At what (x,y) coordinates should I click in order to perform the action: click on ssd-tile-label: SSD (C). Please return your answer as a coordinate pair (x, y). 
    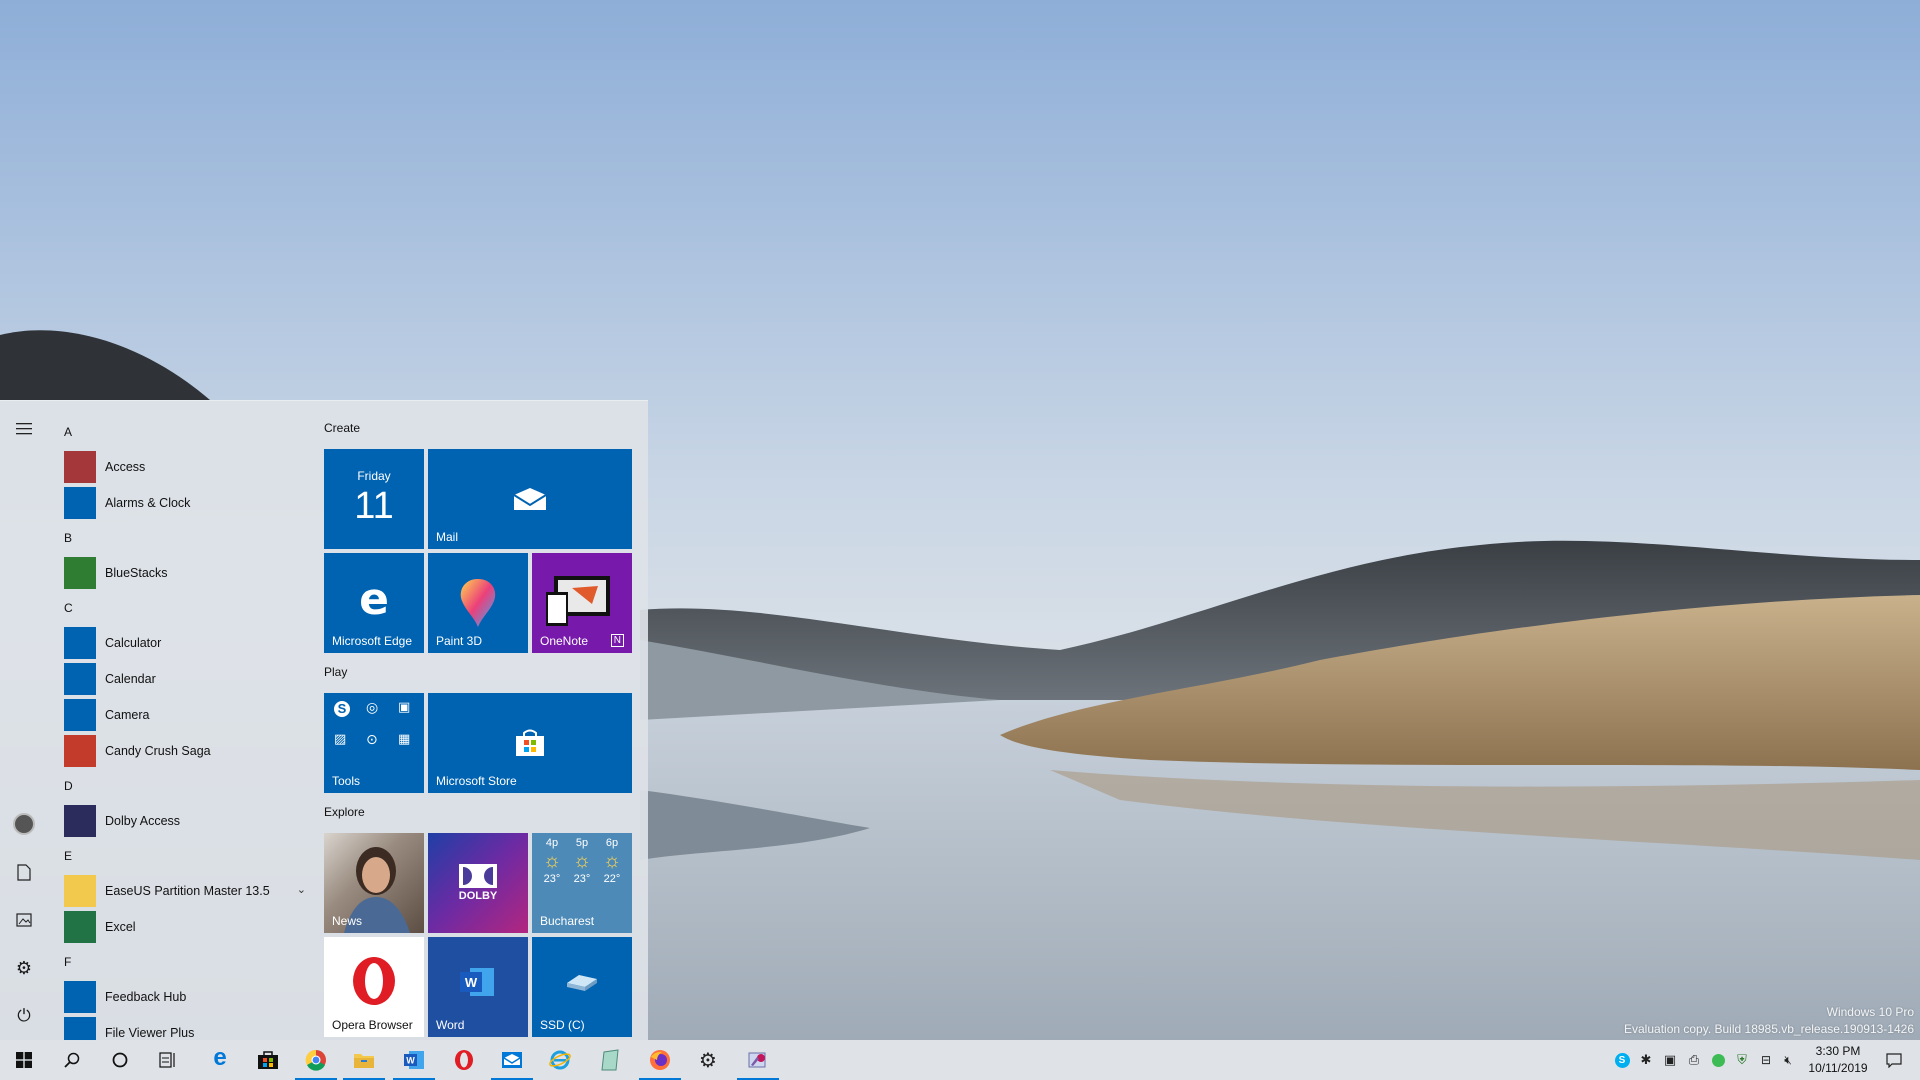
    Looking at the image, I should click on (562, 1025).